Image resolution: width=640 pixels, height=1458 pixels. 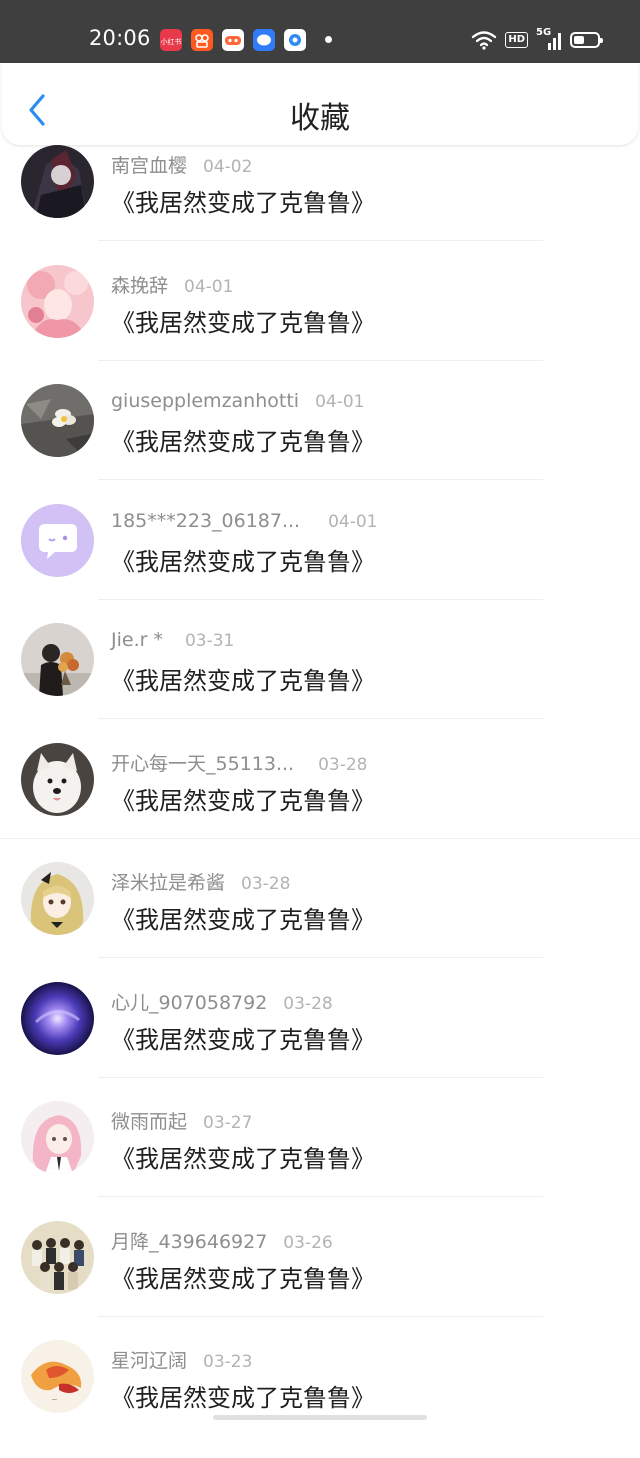 I want to click on list-item: ~ 星河辽阔 03-23 《我居然变成了克鲁鲁》, so click(x=320, y=1398).